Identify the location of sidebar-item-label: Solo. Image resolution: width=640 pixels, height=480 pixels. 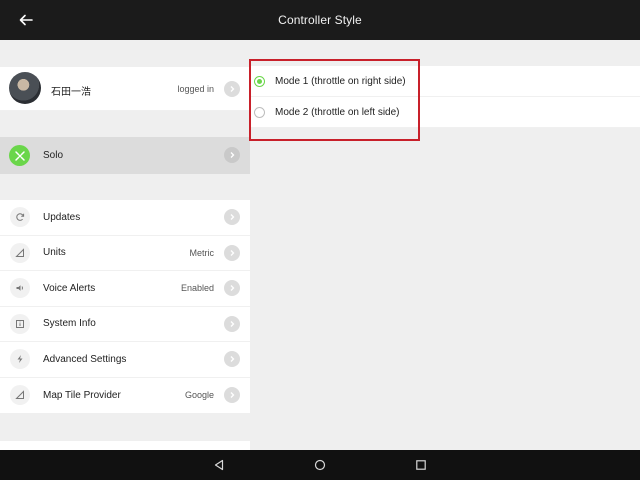
(53, 155).